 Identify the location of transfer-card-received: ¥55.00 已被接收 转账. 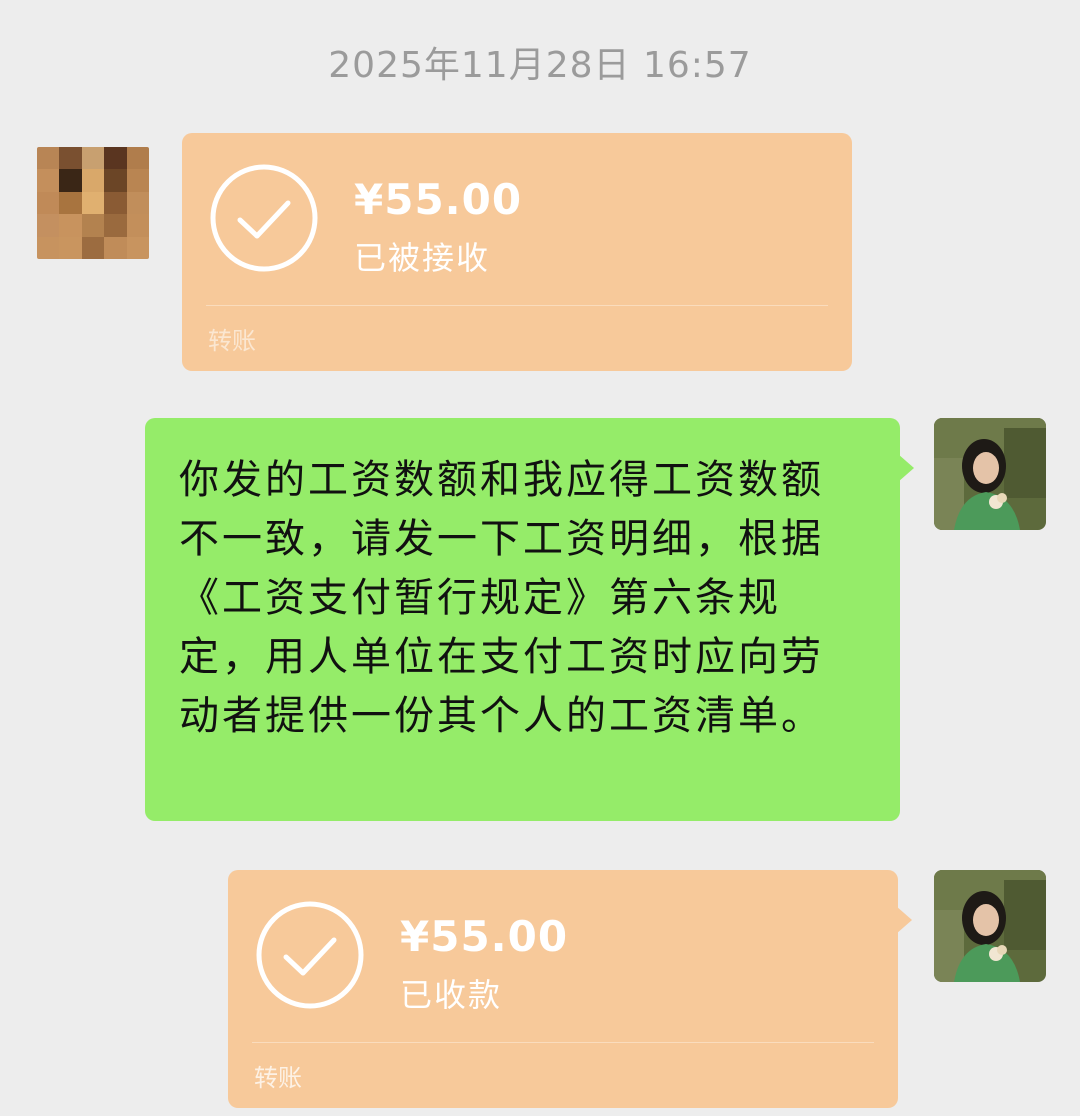
(517, 252).